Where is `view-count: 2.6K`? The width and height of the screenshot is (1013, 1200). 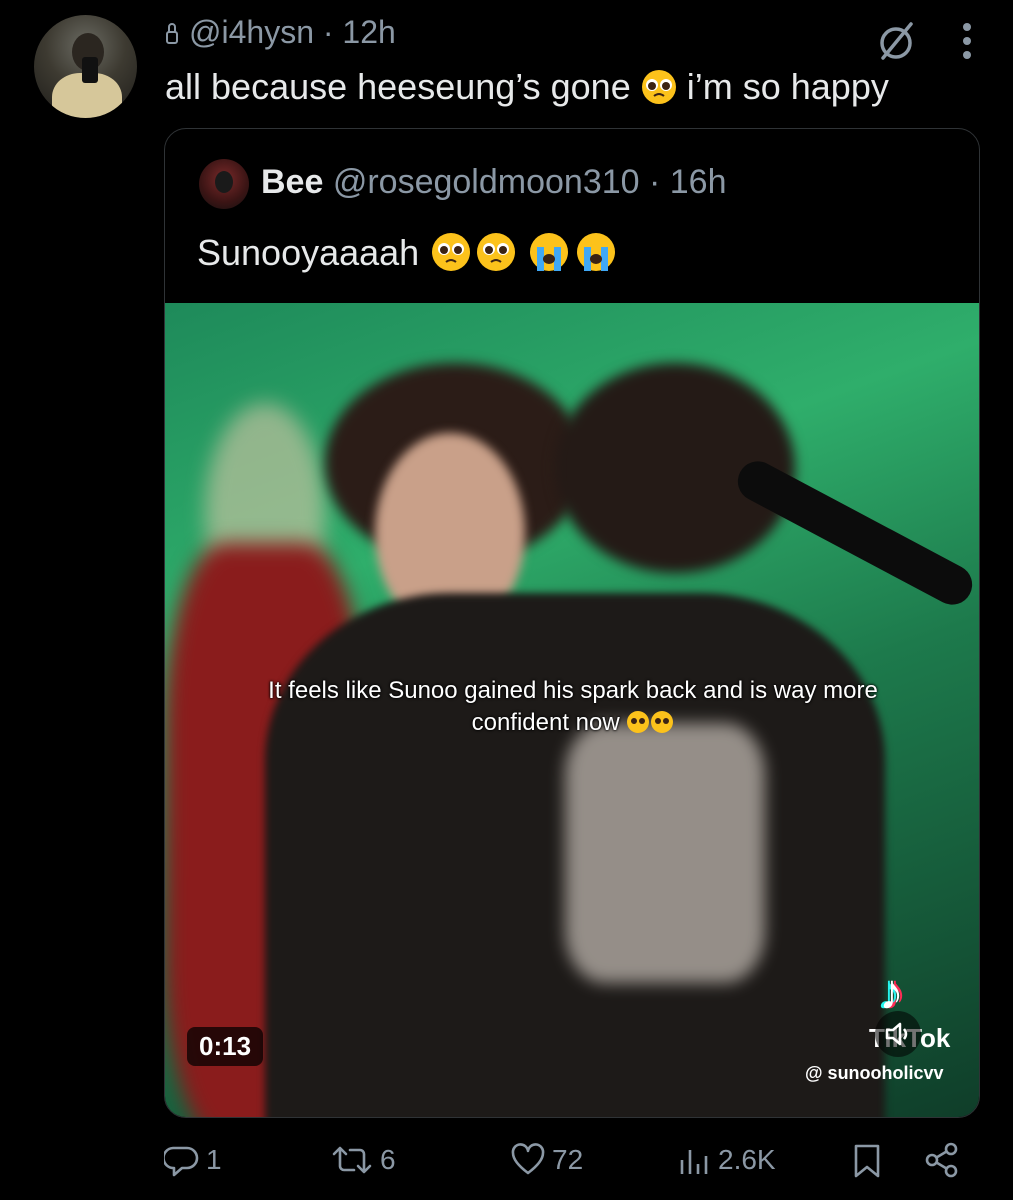
view-count: 2.6K is located at coordinates (747, 1159).